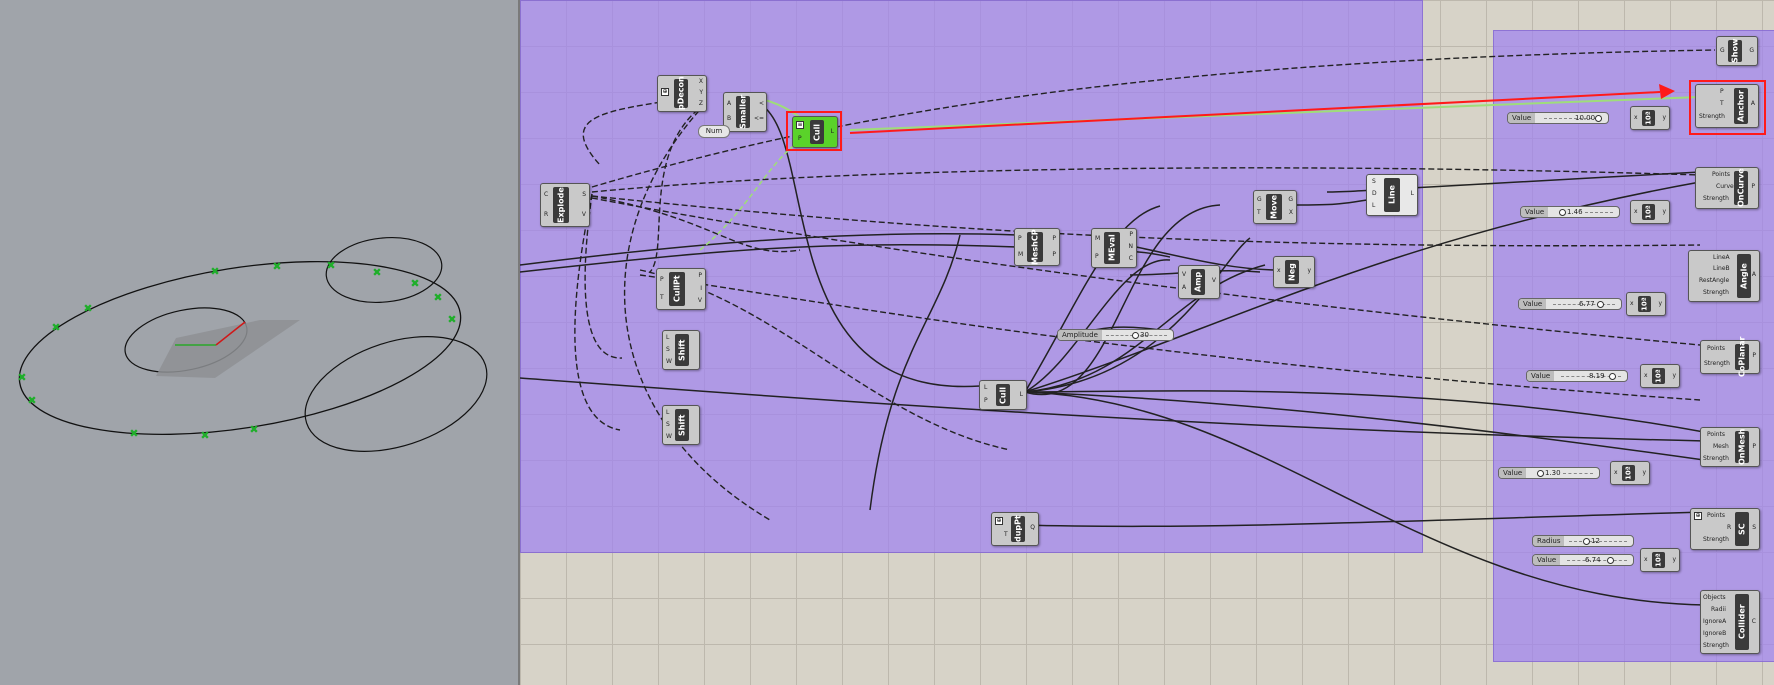 Image resolution: width=1774 pixels, height=685 pixels. I want to click on cullpt-title: CullPt, so click(677, 289).